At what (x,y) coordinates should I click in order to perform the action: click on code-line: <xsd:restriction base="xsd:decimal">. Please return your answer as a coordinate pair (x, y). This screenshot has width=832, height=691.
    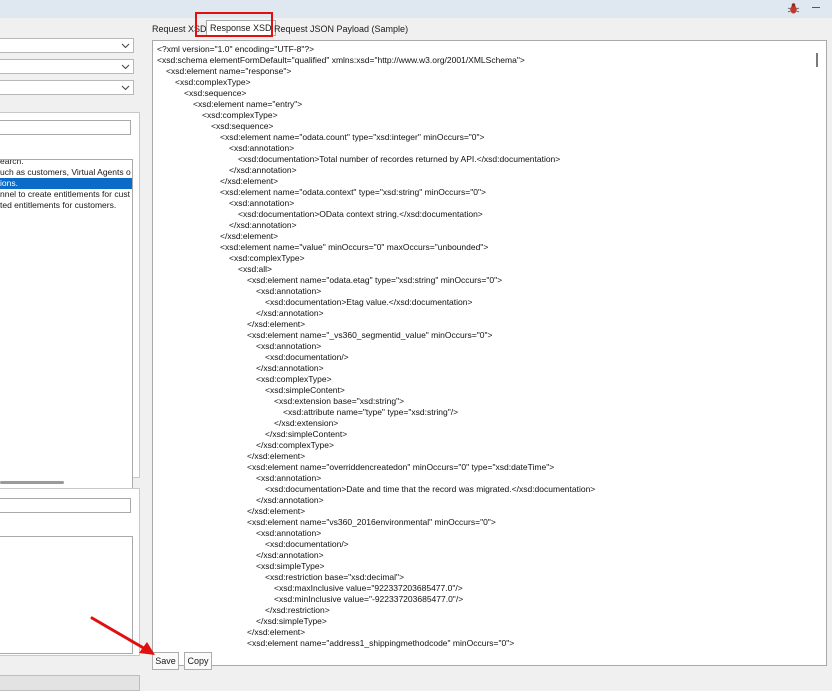
    Looking at the image, I should click on (335, 577).